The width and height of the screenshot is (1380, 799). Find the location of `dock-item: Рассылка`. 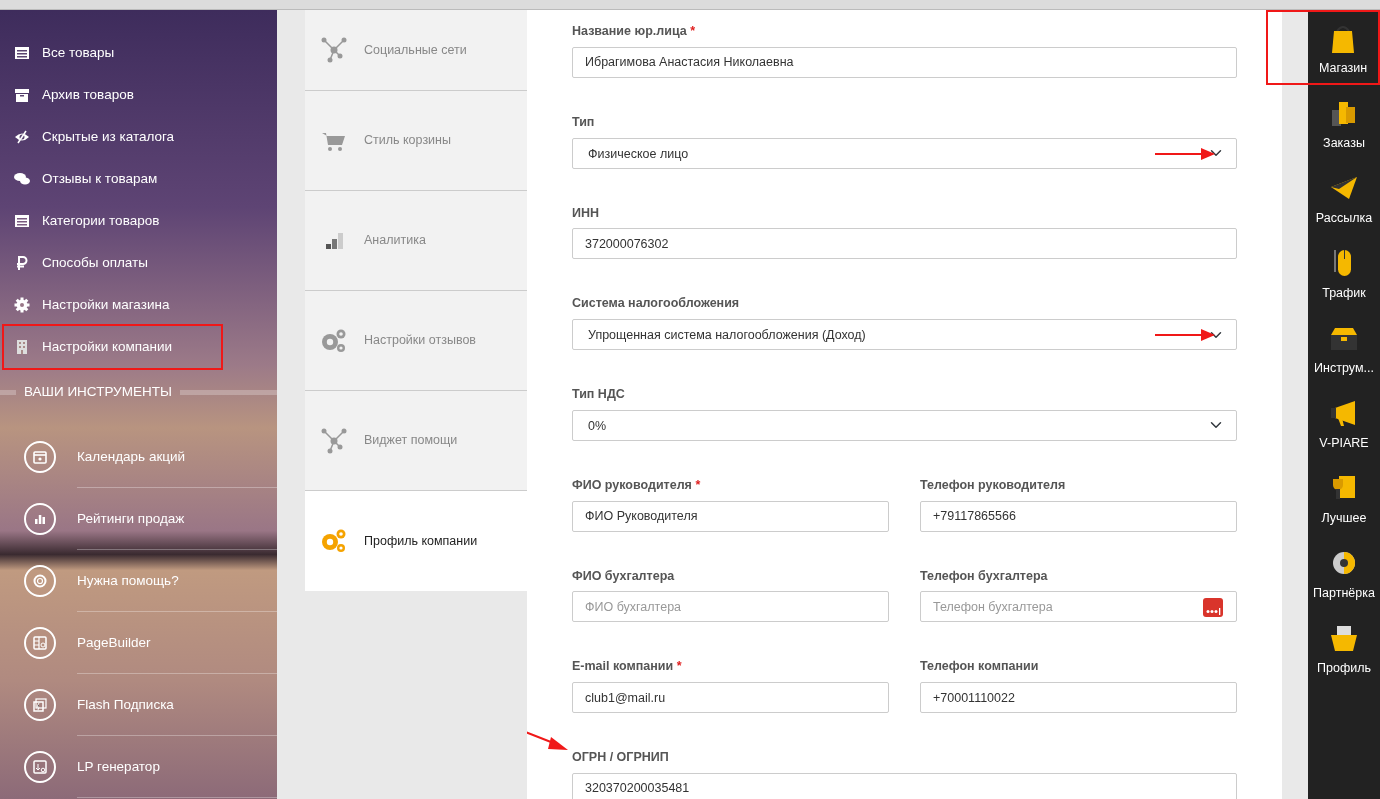

dock-item: Рассылка is located at coordinates (1344, 197).